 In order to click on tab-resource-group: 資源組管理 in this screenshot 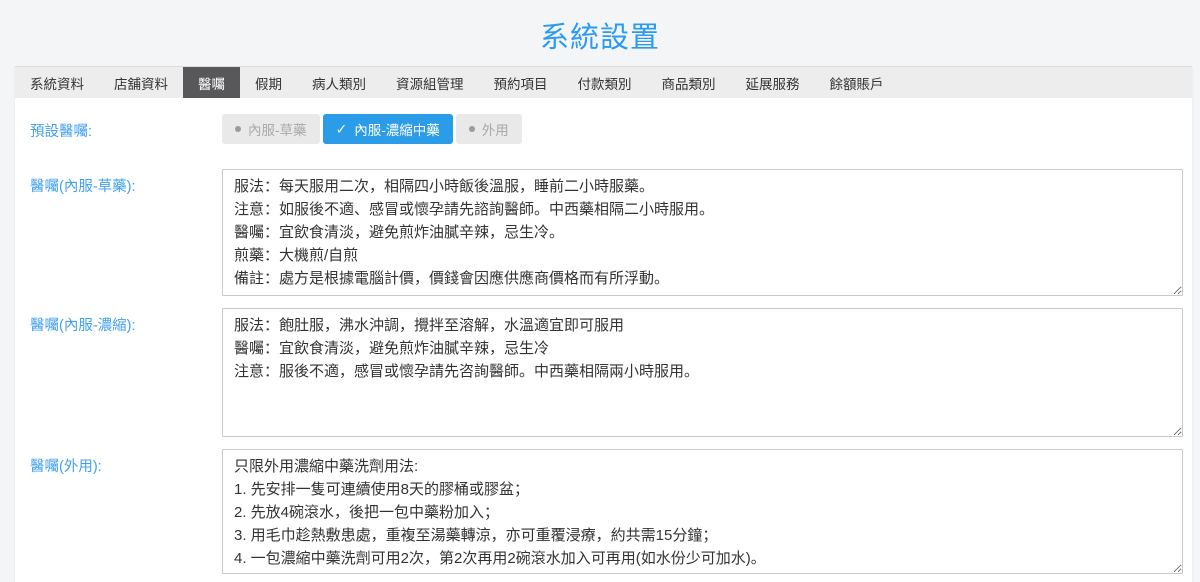, I will do `click(430, 82)`.